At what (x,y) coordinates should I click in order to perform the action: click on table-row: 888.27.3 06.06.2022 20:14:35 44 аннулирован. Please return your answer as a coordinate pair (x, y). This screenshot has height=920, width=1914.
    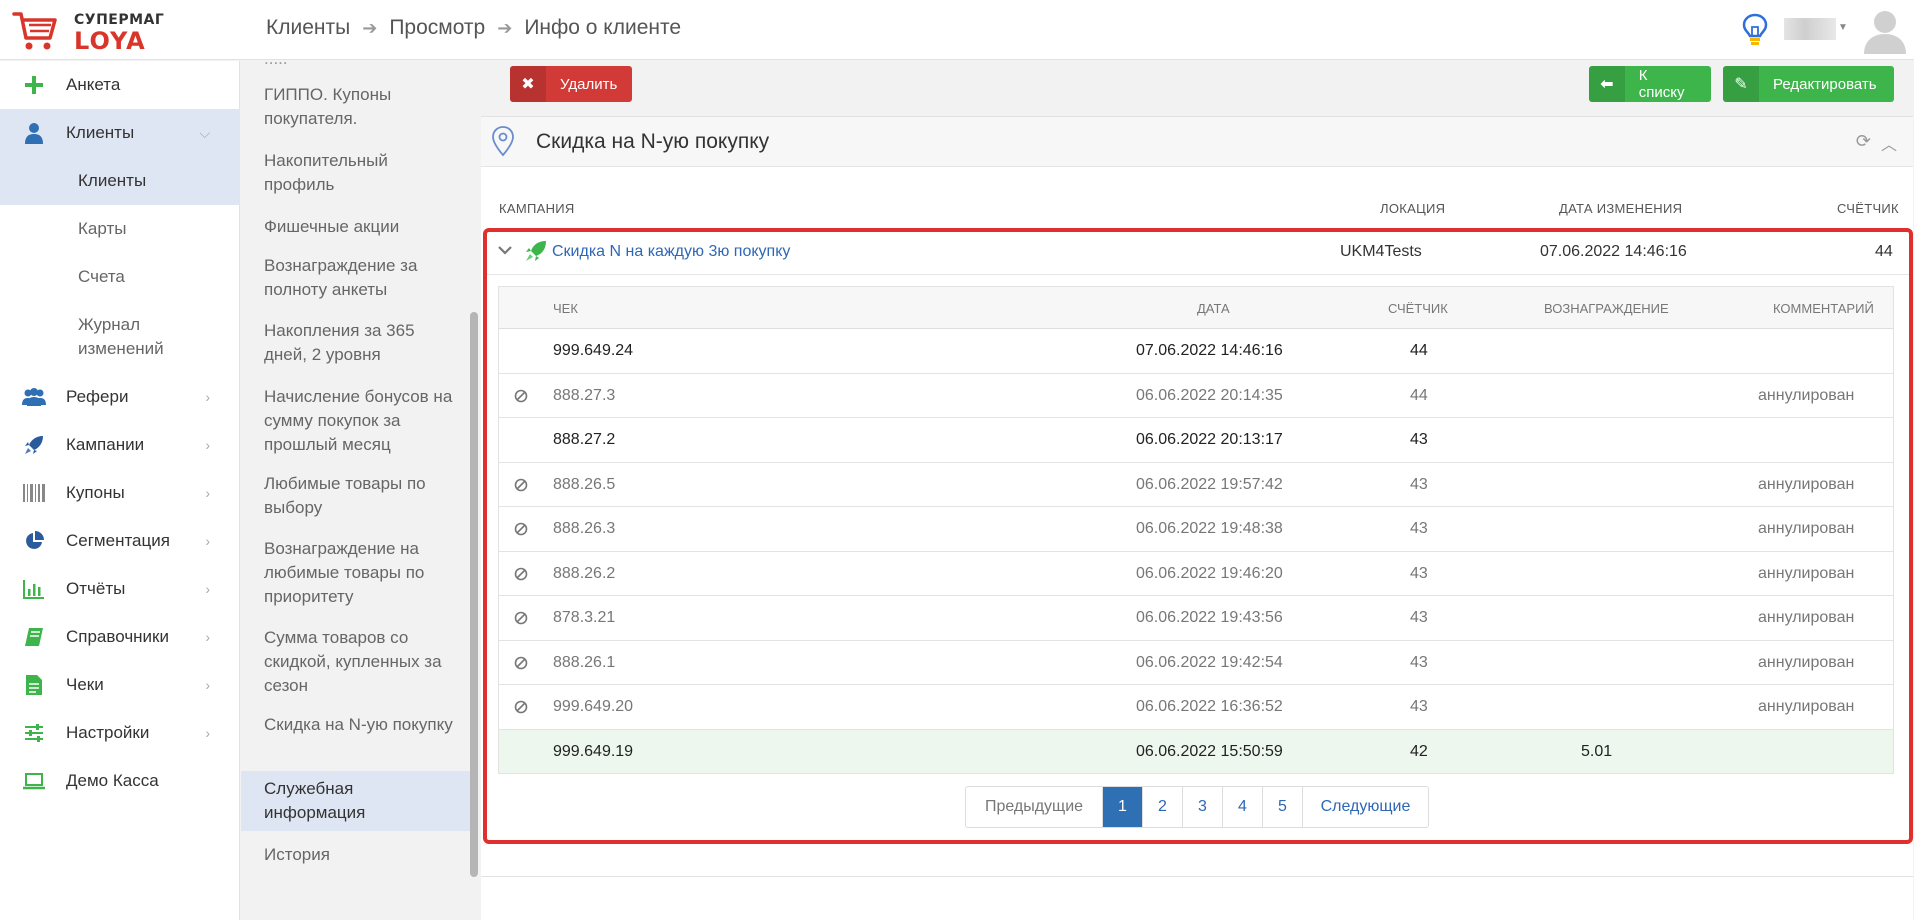
    Looking at the image, I should click on (1196, 396).